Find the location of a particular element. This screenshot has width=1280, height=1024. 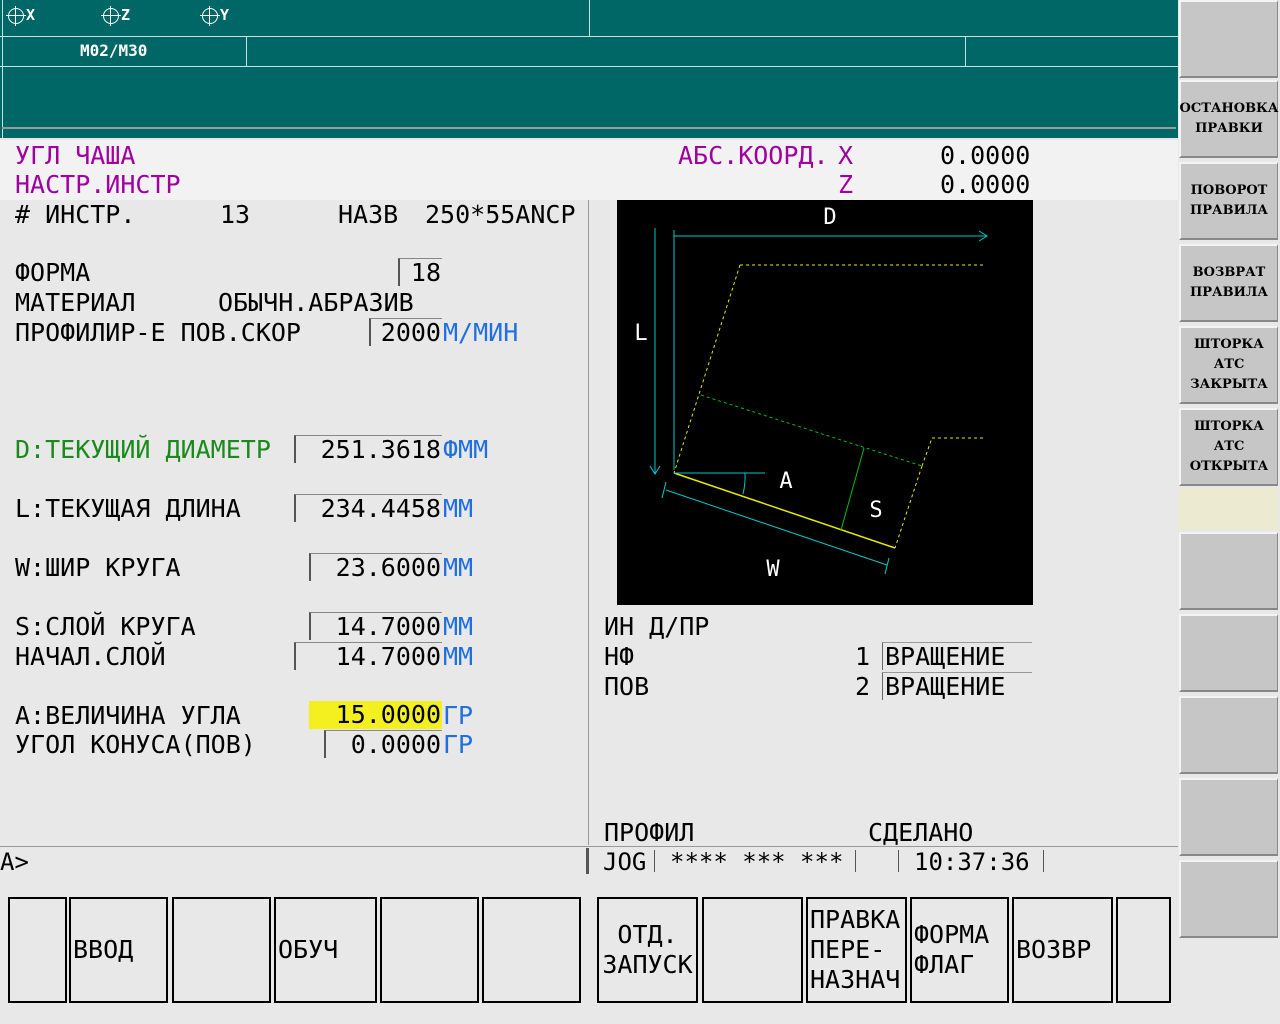

axis-x-indicator: X is located at coordinates (20, 15).